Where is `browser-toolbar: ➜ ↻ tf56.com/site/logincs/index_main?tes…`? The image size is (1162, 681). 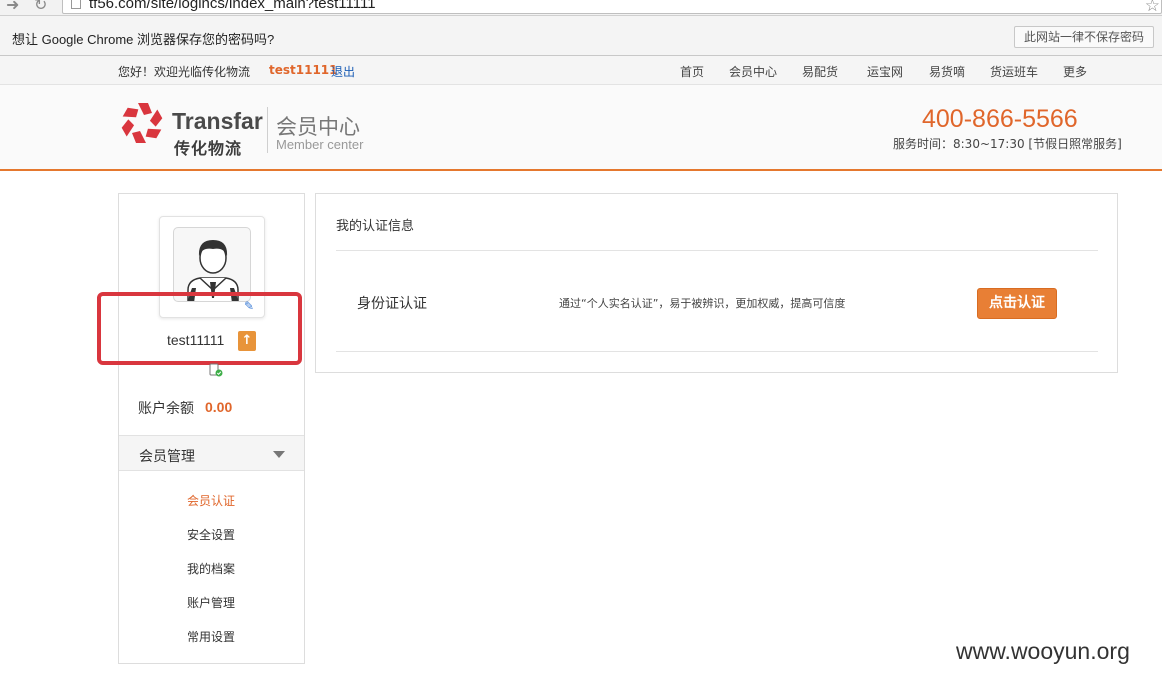 browser-toolbar: ➜ ↻ tf56.com/site/logincs/index_main?tes… is located at coordinates (581, 8).